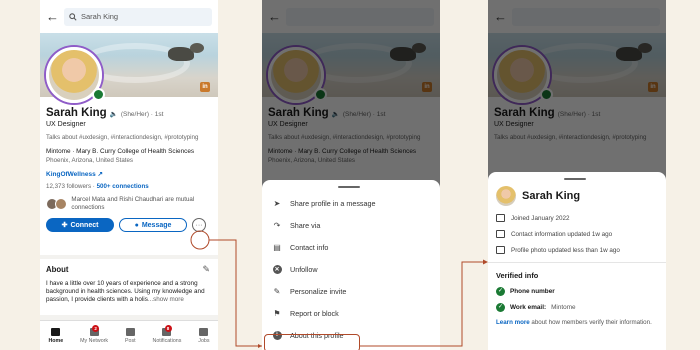 The image size is (700, 350). I want to click on photo-updated-row: Profile photo updated less than 1w ago, so click(577, 250).